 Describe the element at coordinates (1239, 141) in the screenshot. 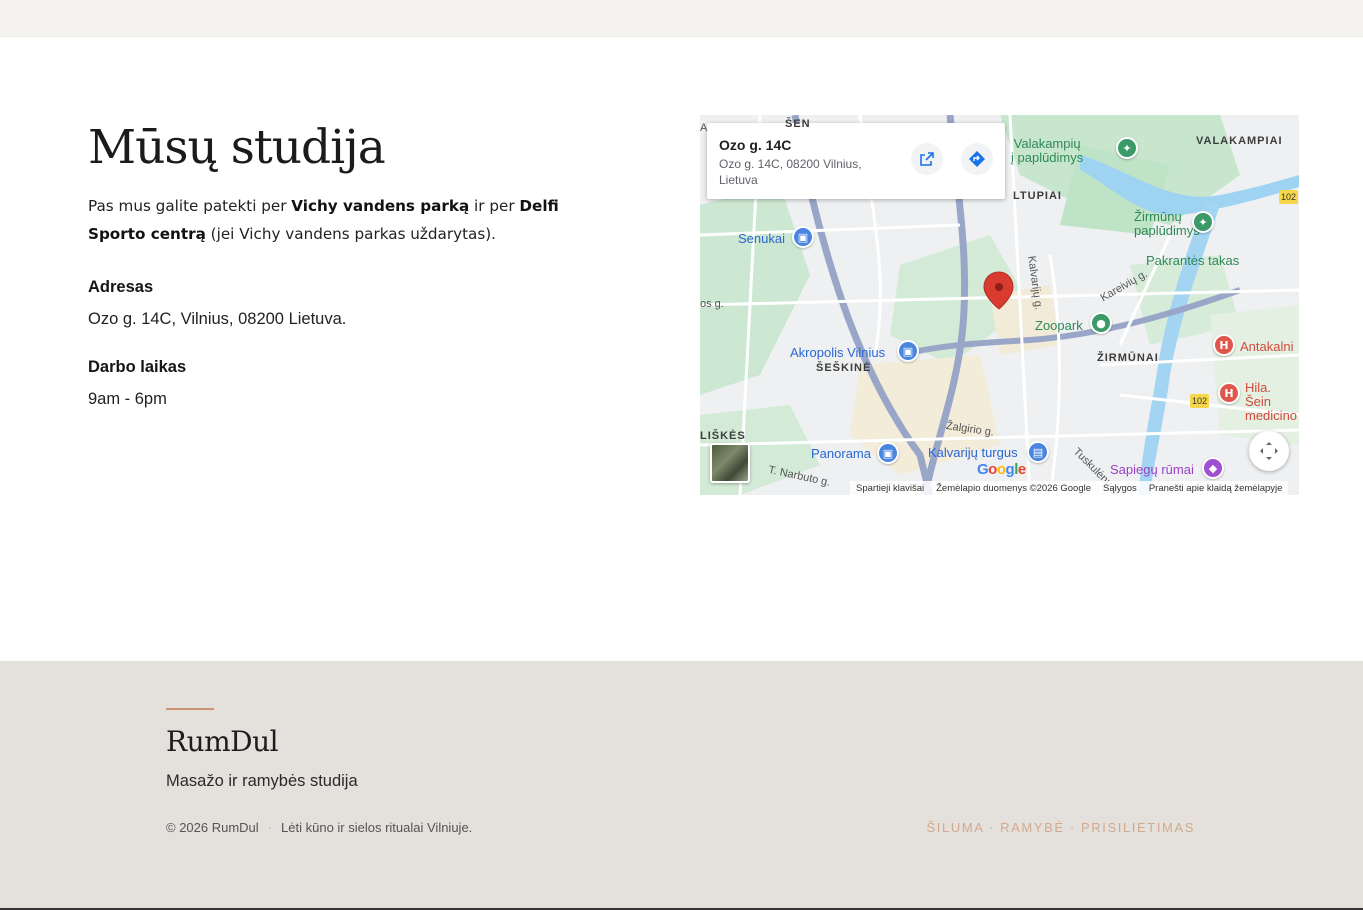

I see `map-label-valakampiai: VALAKAMPIAI` at that location.